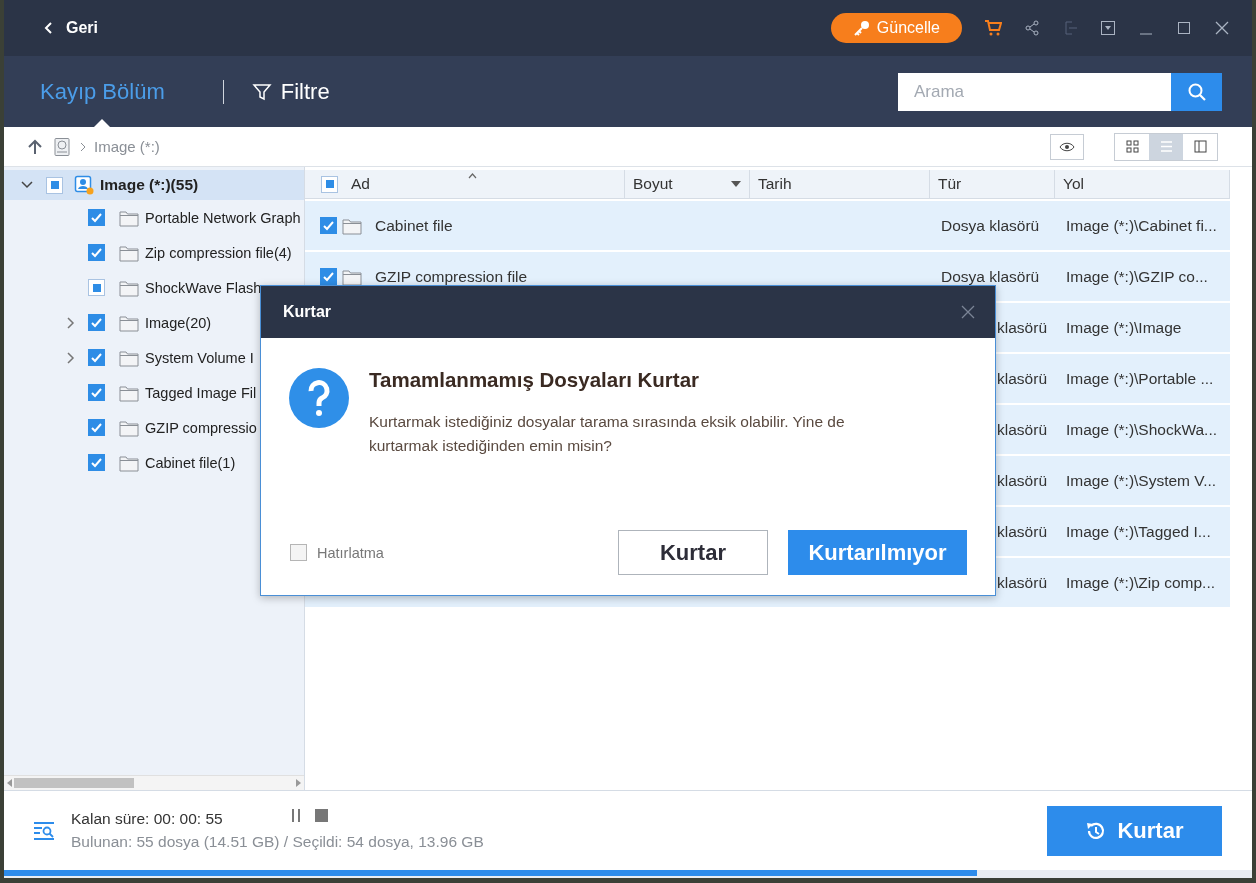  I want to click on search-icon, so click(1196, 91).